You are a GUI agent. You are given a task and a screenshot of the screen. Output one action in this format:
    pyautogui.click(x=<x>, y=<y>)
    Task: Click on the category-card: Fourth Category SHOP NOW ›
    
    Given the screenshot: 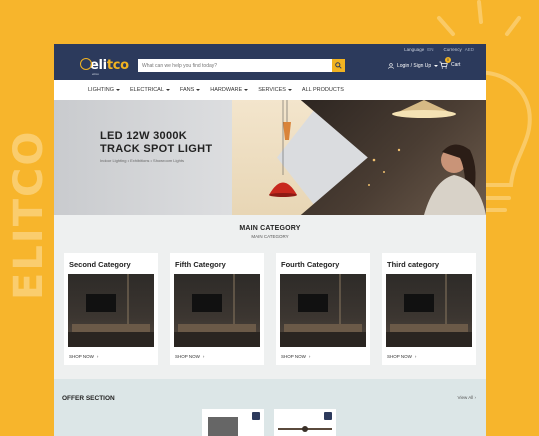 What is the action you would take?
    pyautogui.click(x=323, y=309)
    